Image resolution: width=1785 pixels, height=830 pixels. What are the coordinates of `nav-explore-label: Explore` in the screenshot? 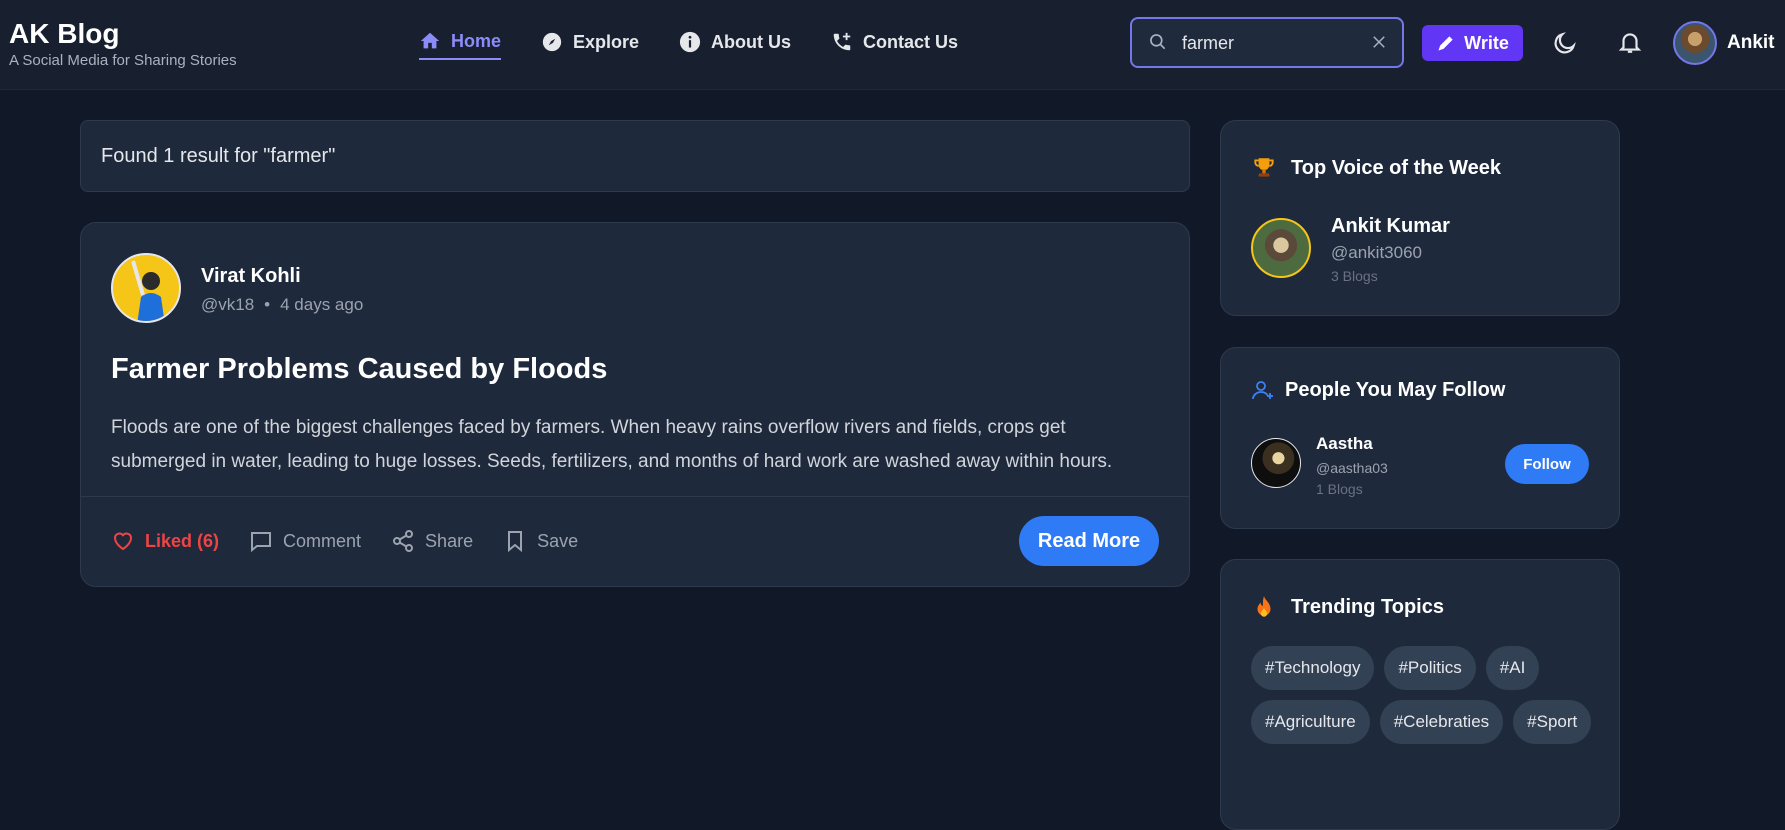 It's located at (606, 41).